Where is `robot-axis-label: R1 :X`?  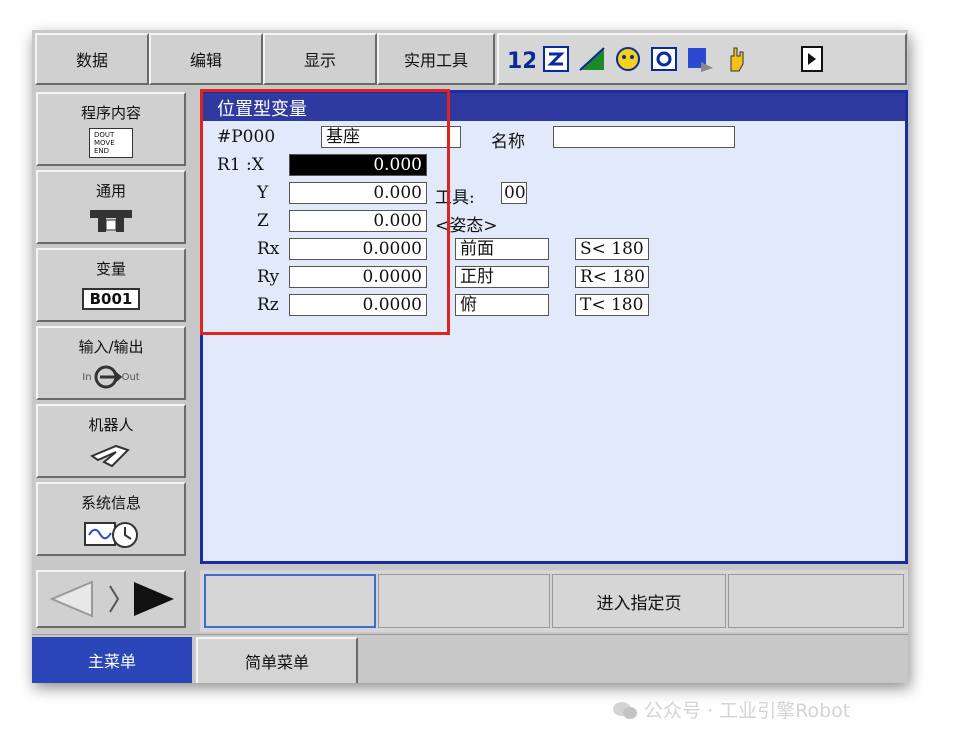 robot-axis-label: R1 :X is located at coordinates (240, 165).